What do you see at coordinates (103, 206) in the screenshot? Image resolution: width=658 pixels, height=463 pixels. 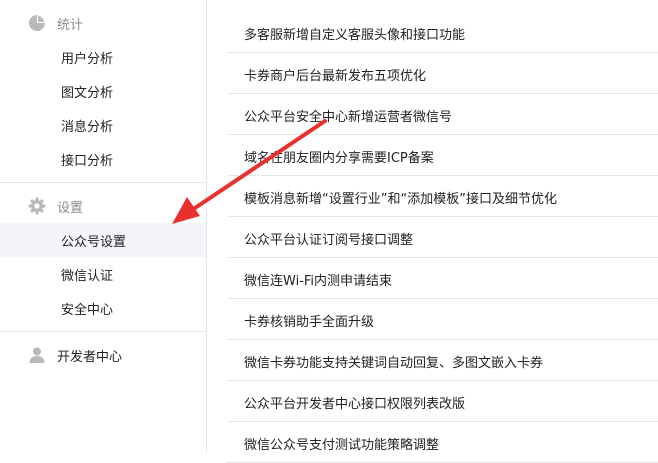 I see `group-settings: 设置` at bounding box center [103, 206].